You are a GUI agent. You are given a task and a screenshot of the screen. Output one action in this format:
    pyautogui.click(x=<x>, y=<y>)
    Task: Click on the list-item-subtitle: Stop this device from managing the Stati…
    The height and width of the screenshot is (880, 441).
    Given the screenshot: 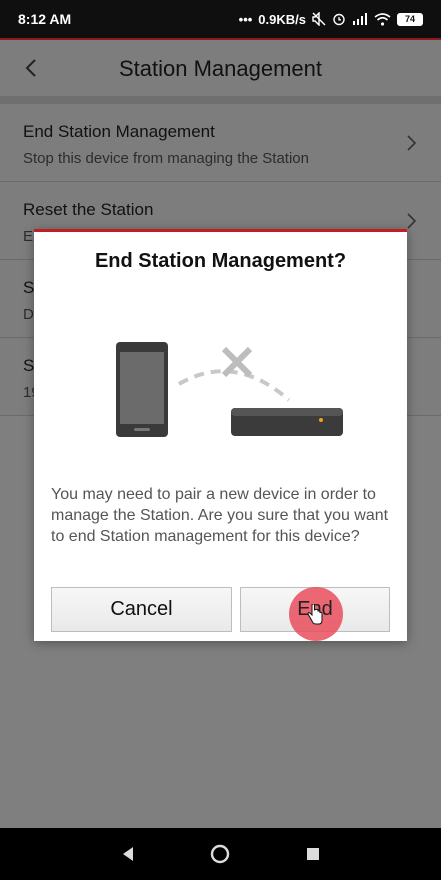 What is the action you would take?
    pyautogui.click(x=166, y=158)
    